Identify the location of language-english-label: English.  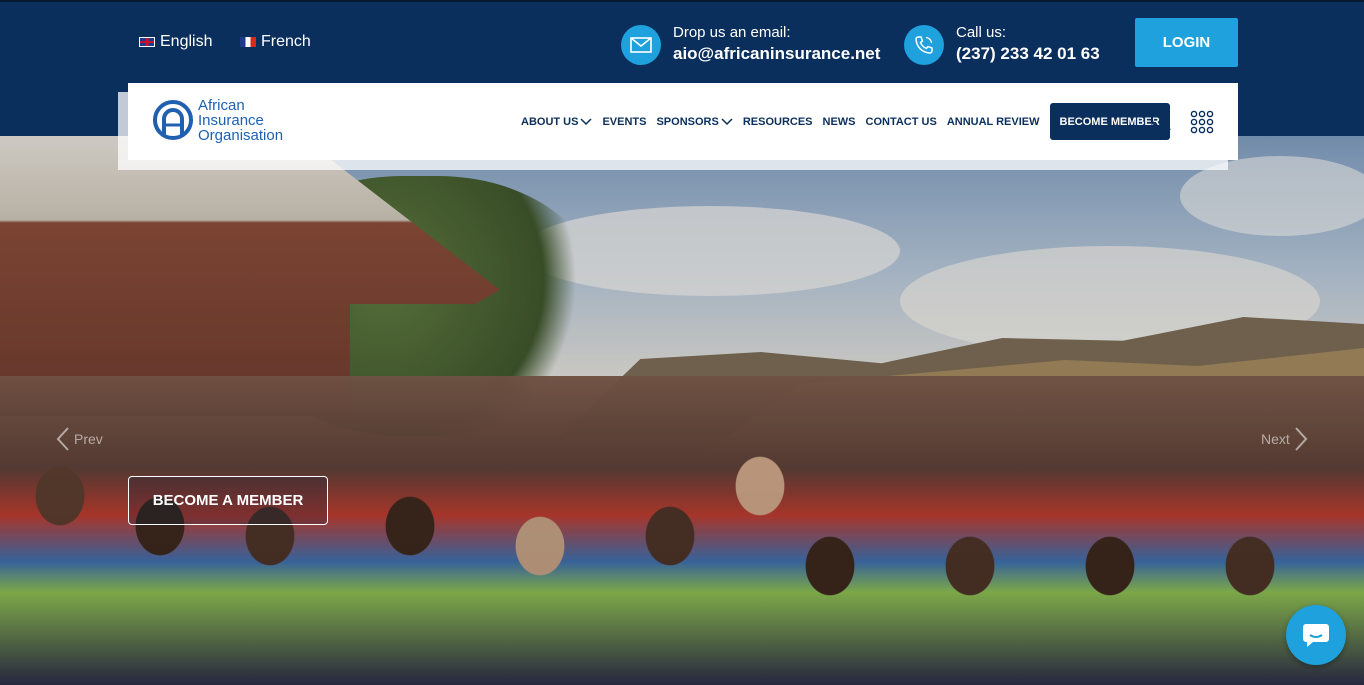
(186, 41).